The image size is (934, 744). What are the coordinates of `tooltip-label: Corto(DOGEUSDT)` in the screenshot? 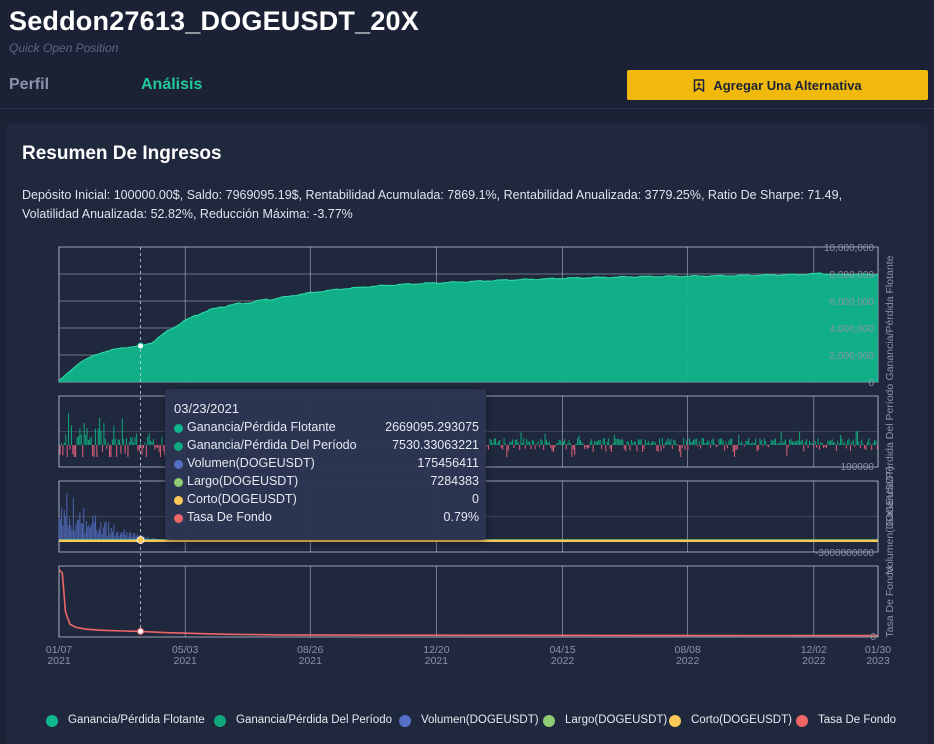 It's located at (242, 499).